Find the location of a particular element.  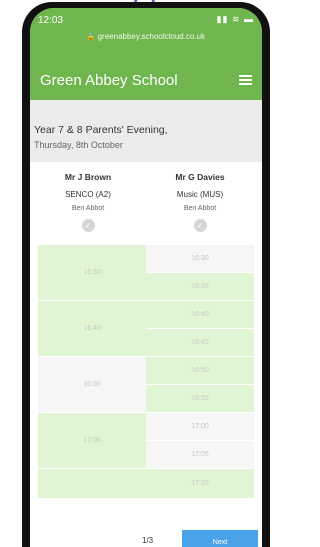

address-bar: 🔒 greenabbey.schoolcloud.co.uk is located at coordinates (146, 36).